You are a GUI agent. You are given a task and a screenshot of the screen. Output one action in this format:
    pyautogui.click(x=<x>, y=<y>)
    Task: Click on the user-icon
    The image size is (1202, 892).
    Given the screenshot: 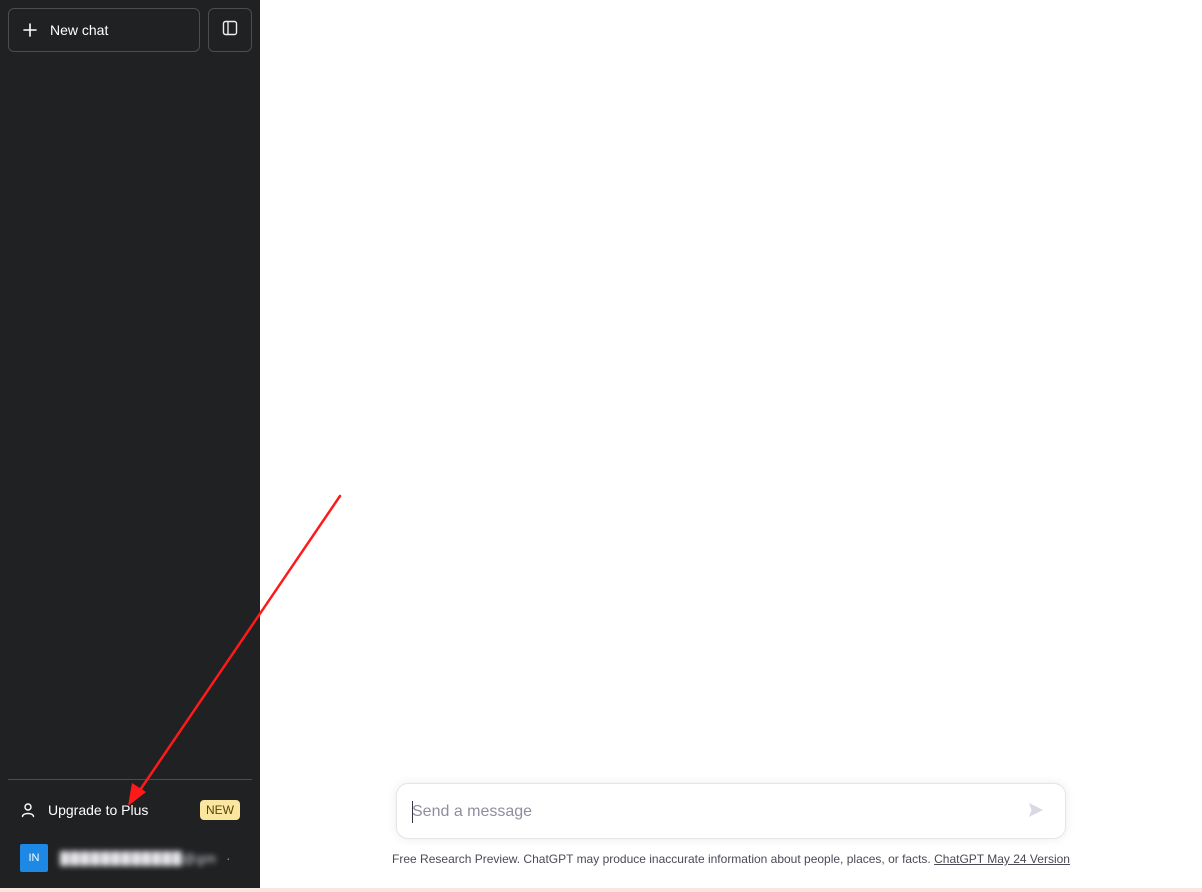 What is the action you would take?
    pyautogui.click(x=28, y=810)
    